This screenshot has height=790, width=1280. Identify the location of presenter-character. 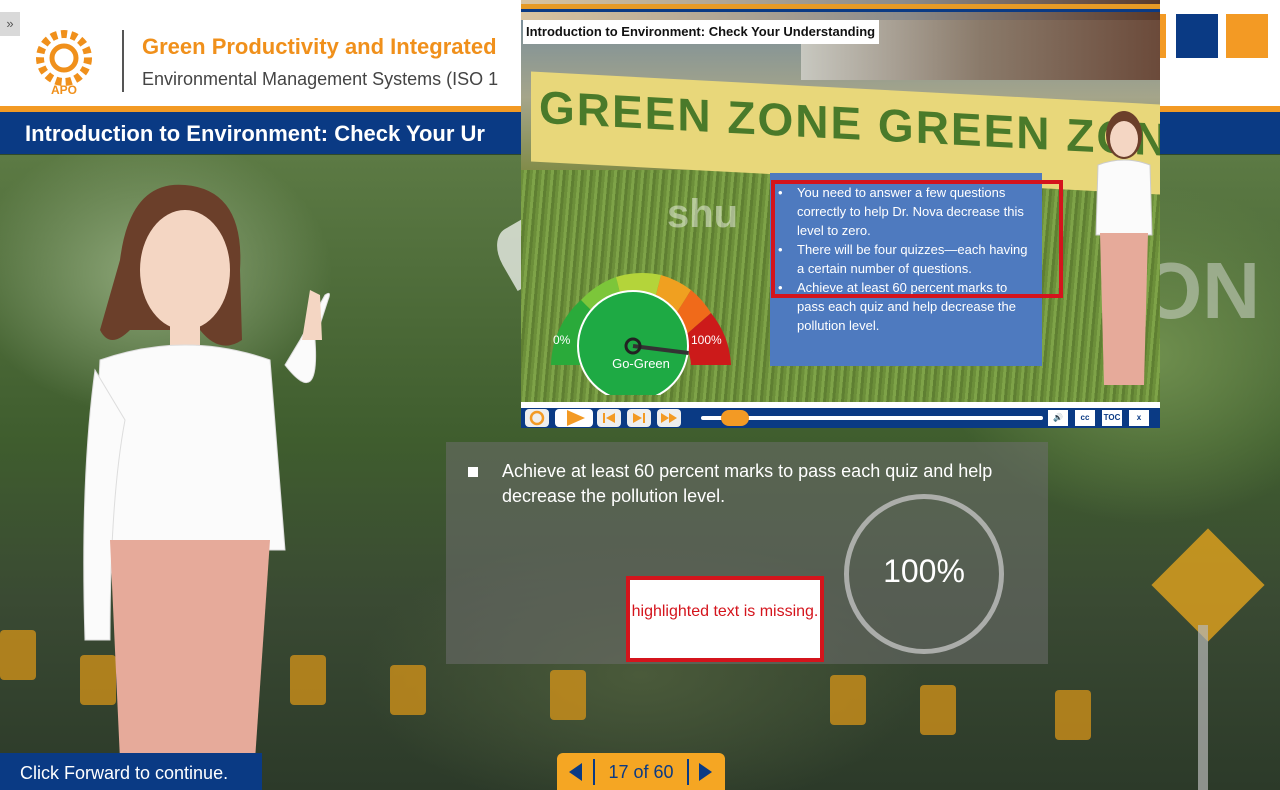
(206, 472).